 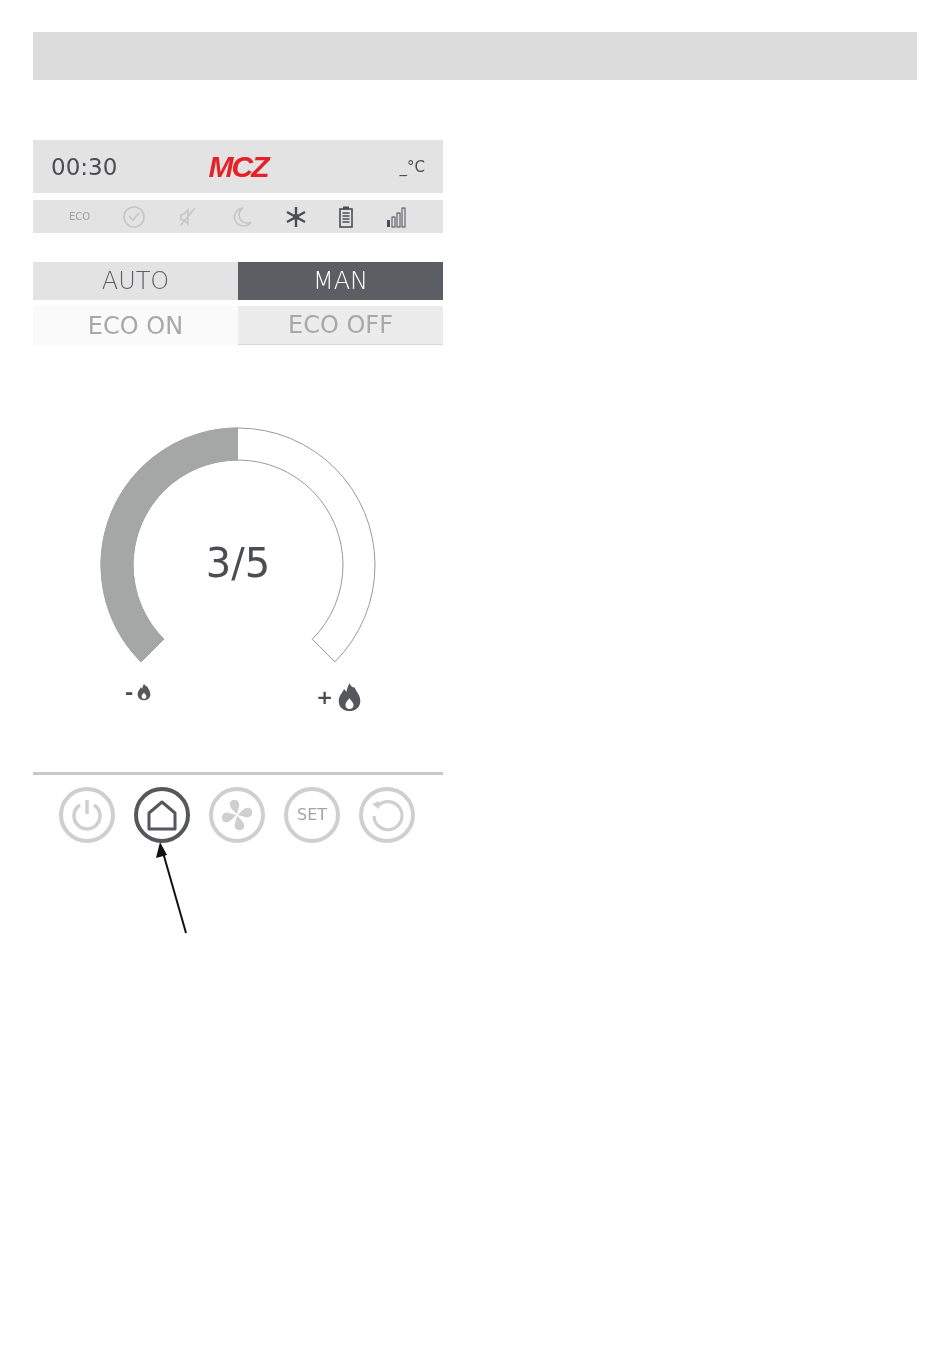 I want to click on nav-button: SET, so click(x=312, y=814).